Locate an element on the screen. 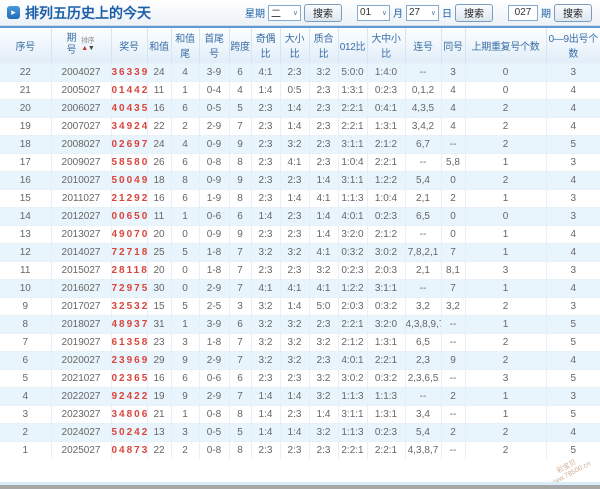  table-cell: 2011027 is located at coordinates (81, 197).